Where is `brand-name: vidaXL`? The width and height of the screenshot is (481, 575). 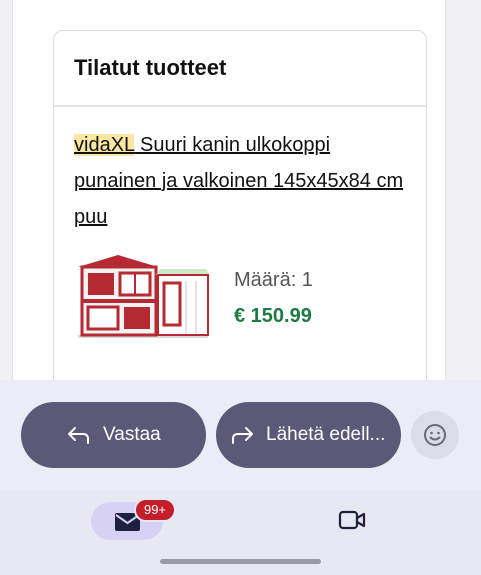 brand-name: vidaXL is located at coordinates (104, 145).